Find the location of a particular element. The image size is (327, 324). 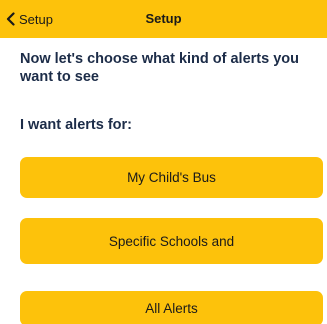

navigation-bar: Setup Setup is located at coordinates (163, 19).